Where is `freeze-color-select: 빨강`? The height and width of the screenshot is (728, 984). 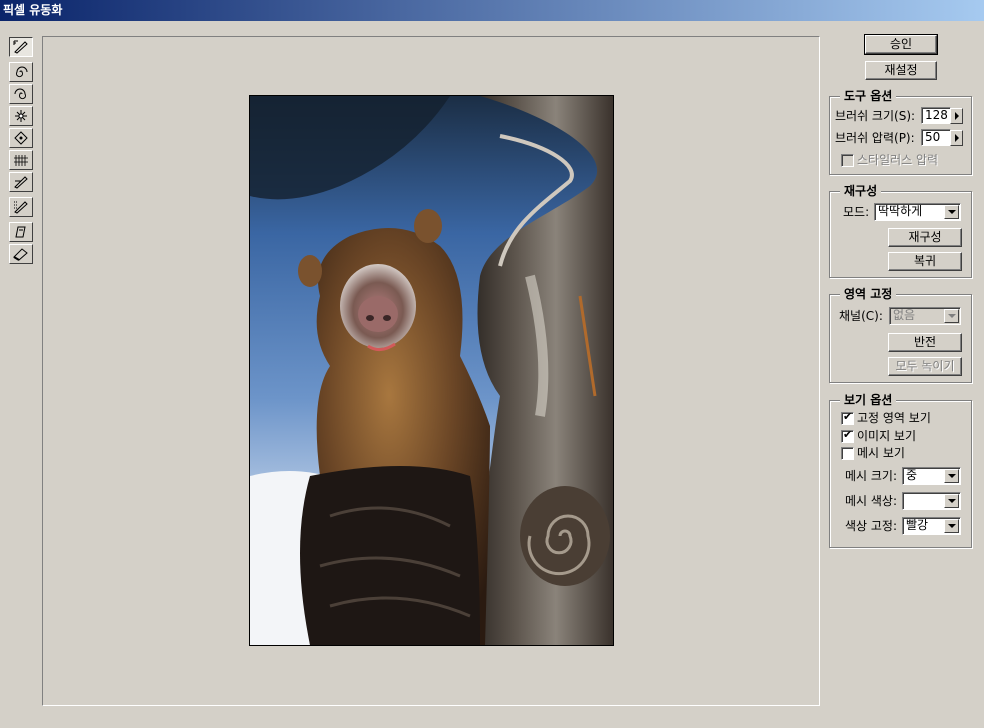 freeze-color-select: 빨강 is located at coordinates (931, 526).